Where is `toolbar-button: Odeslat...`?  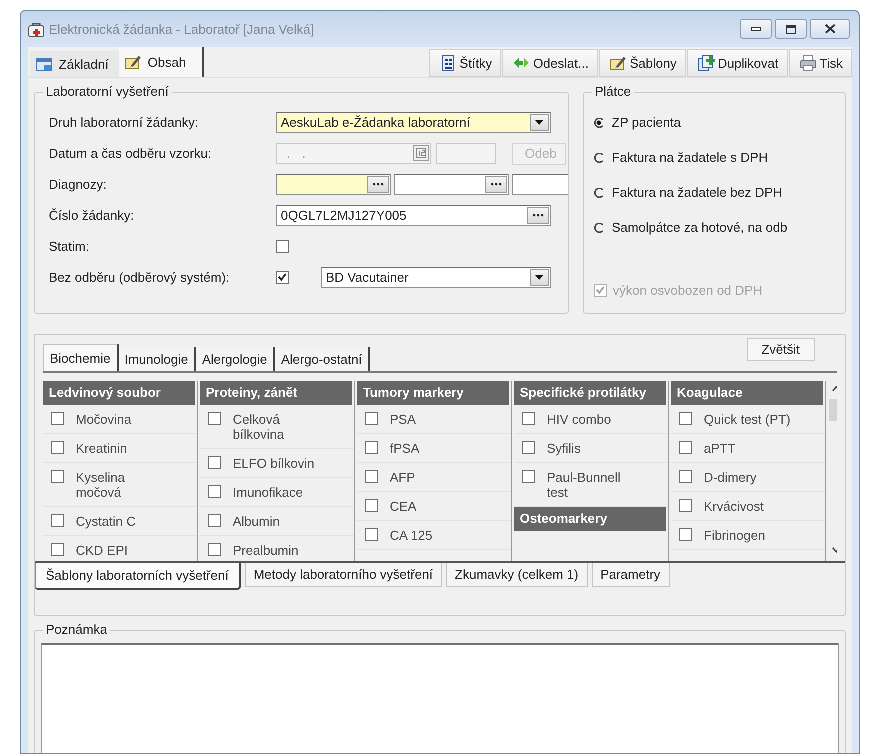
toolbar-button: Odeslat... is located at coordinates (550, 63).